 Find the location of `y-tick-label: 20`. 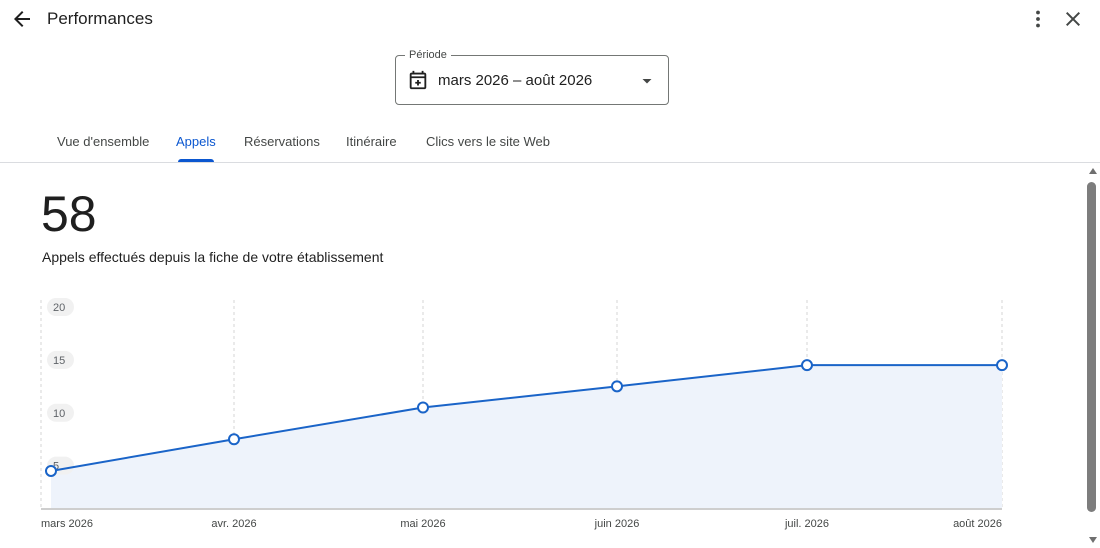

y-tick-label: 20 is located at coordinates (59, 308).